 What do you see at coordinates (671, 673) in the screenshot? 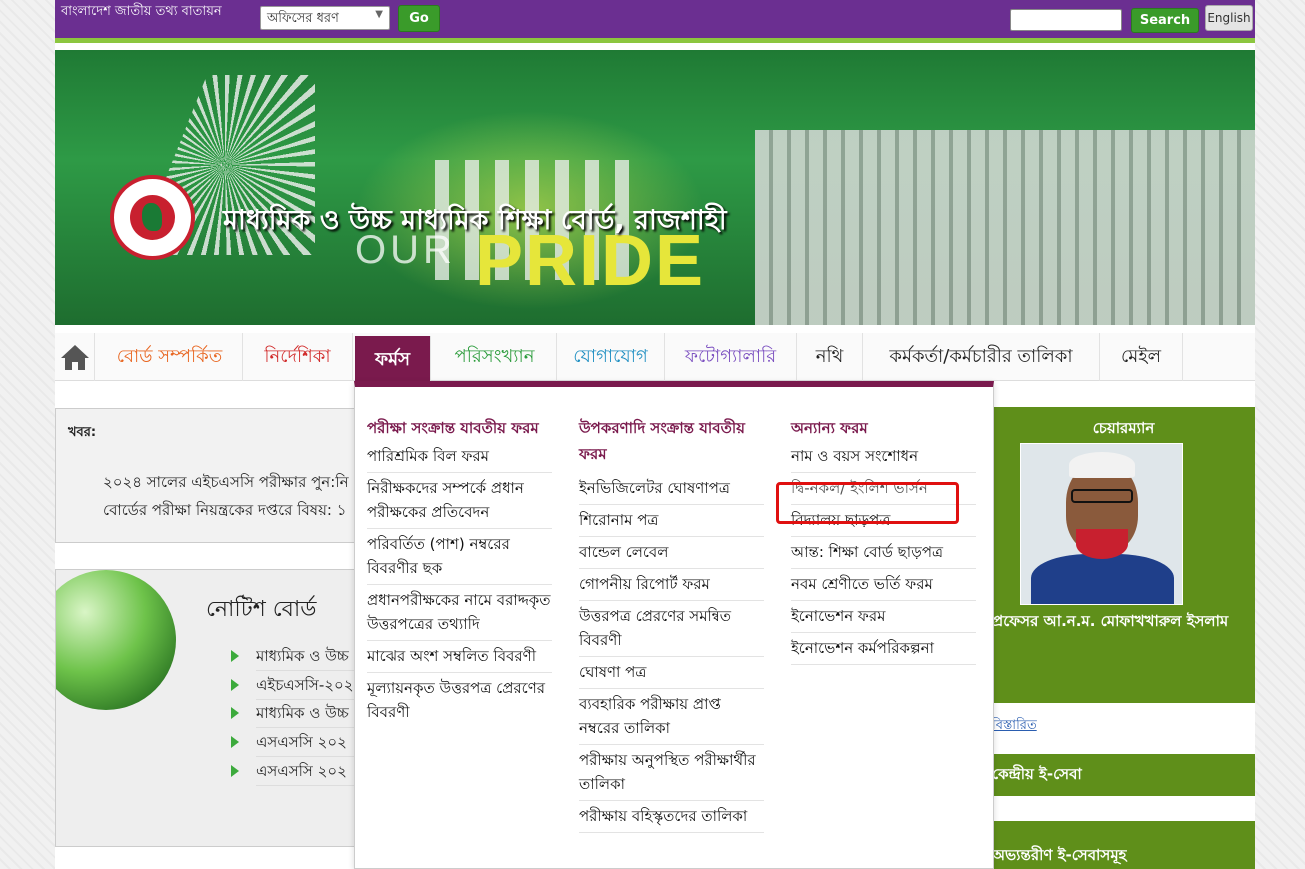
I see `dropdown-link: ঘোষণা পত্র` at bounding box center [671, 673].